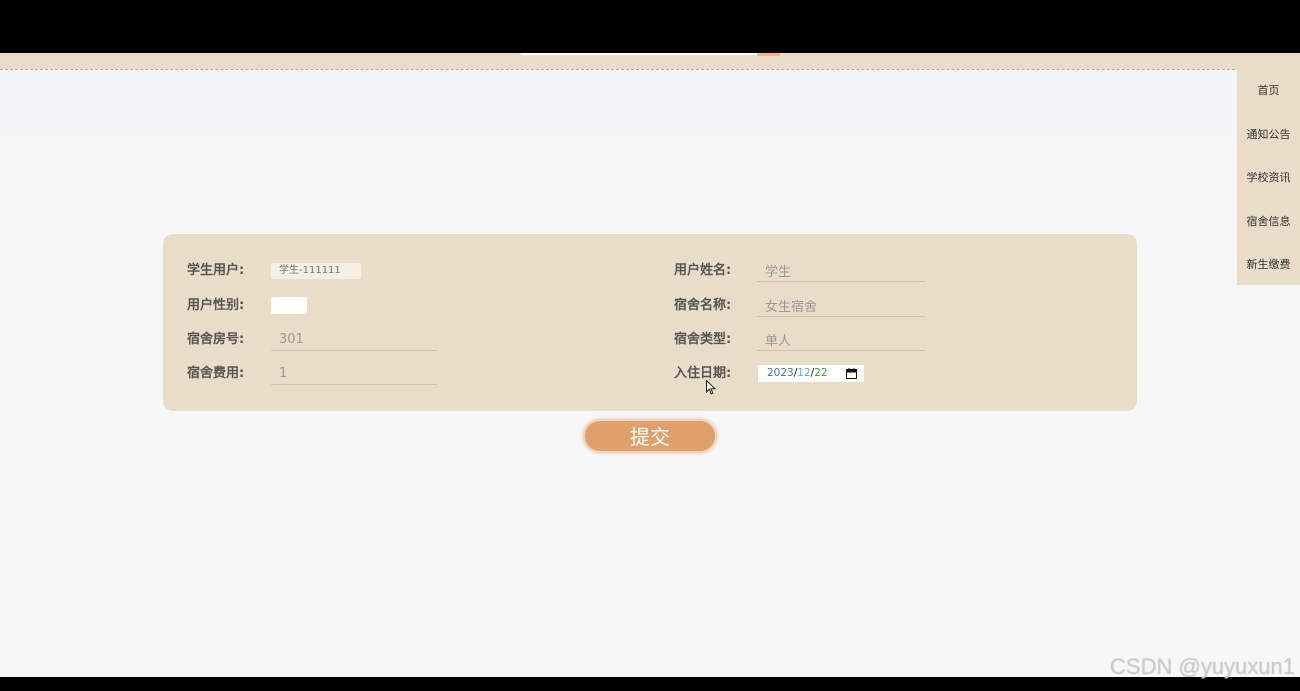 The height and width of the screenshot is (691, 1300). What do you see at coordinates (711, 387) in the screenshot?
I see `mouse-cursor-icon` at bounding box center [711, 387].